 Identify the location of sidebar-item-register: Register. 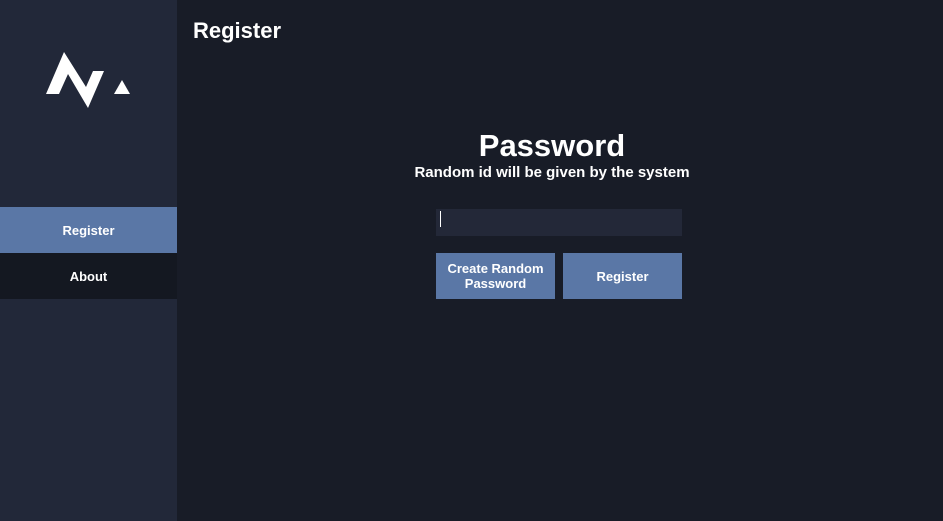
(88, 230).